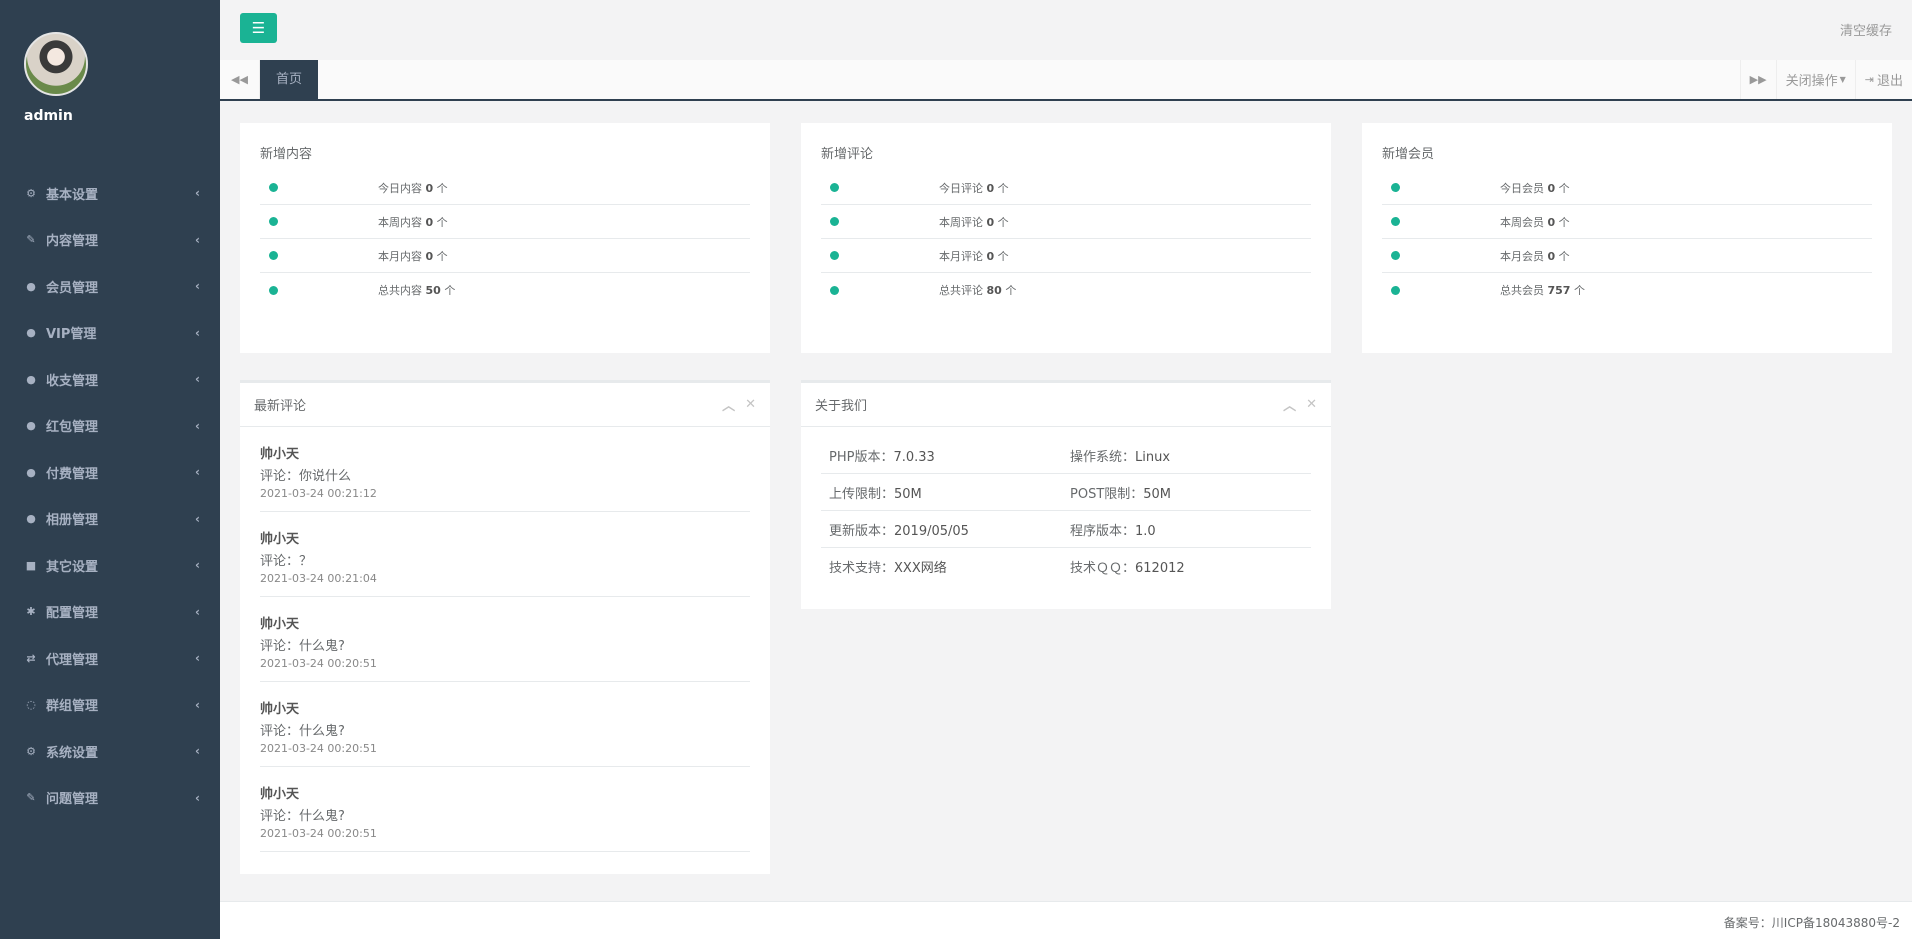 The height and width of the screenshot is (939, 1912). I want to click on comment-text: 评论：什么鬼?, so click(302, 731).